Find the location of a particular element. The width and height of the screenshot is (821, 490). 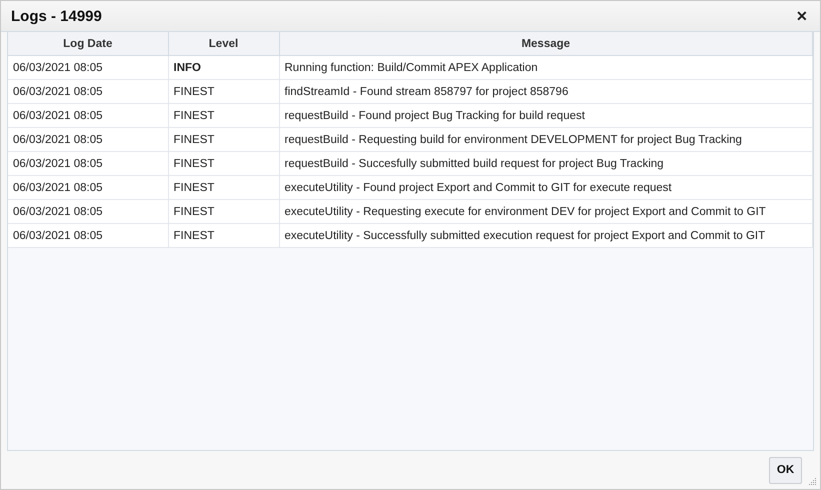

column-header: Level is located at coordinates (223, 44).